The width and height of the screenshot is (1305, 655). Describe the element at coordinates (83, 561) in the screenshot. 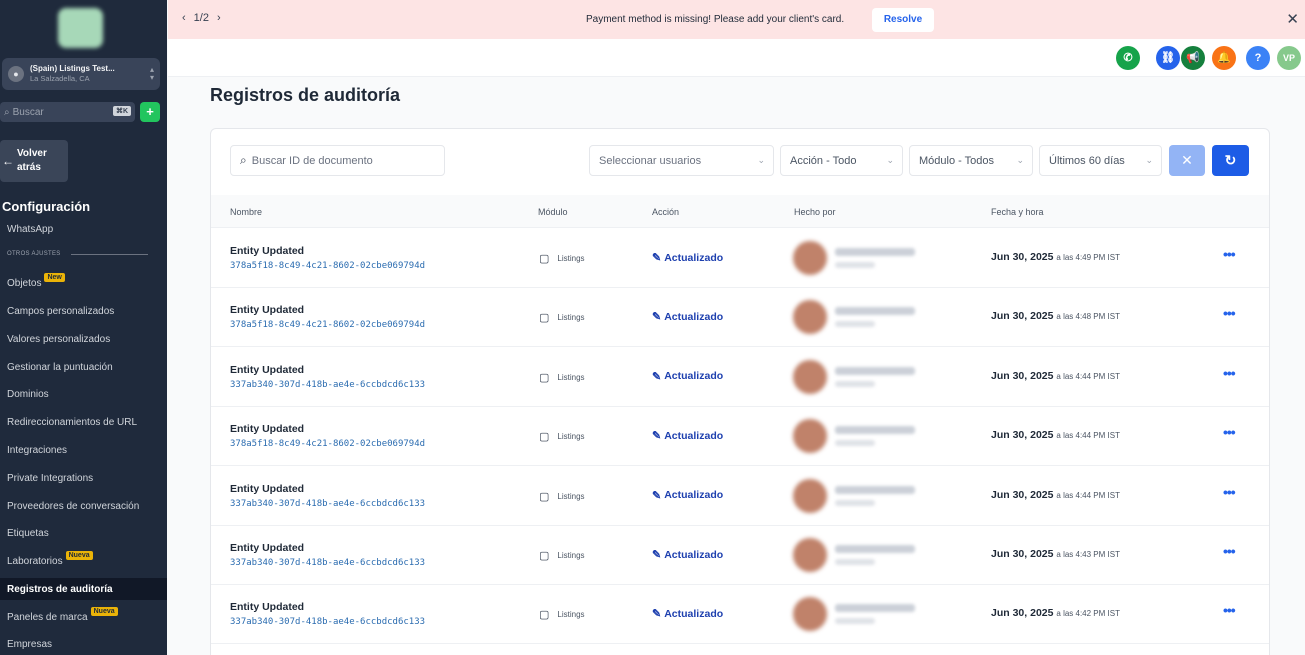

I see `sidebar-item: Laboratorios Nueva` at that location.